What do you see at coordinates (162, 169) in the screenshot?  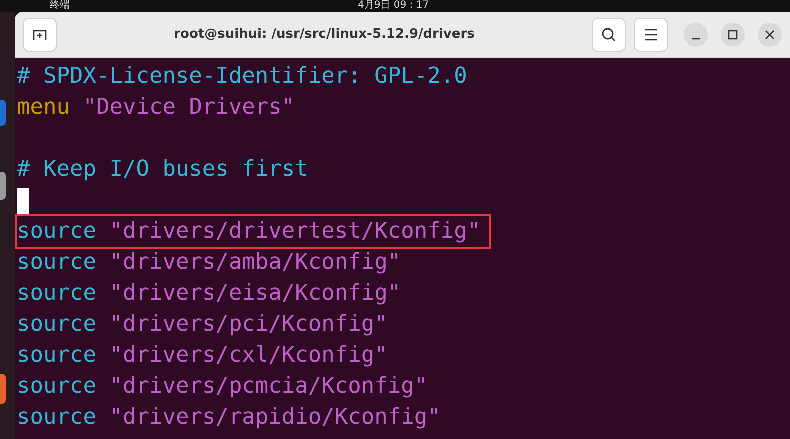 I see `code-comment: # Keep I/O buses first` at bounding box center [162, 169].